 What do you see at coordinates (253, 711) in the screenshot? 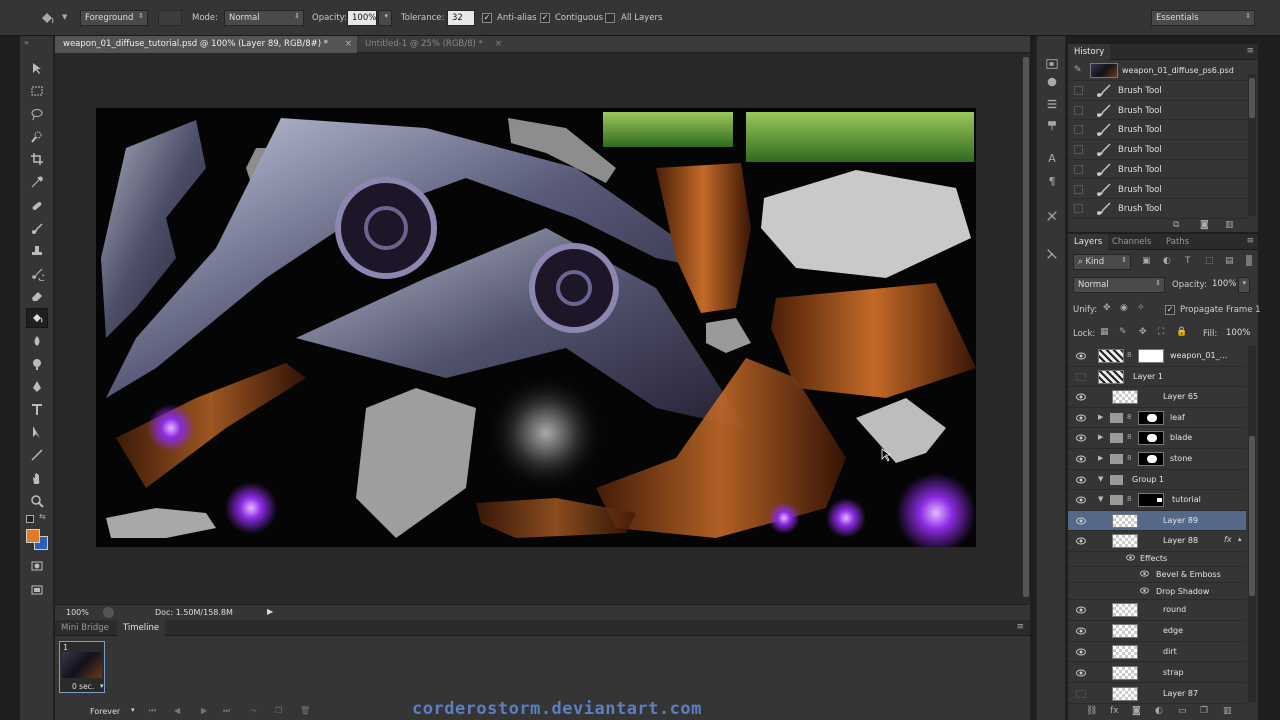
I see `tween-icon: ⤳` at bounding box center [253, 711].